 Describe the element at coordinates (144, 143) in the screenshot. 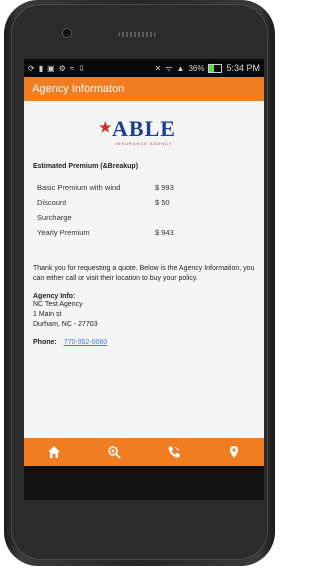

I see `logo-tagline: INSURANCE AGENCY` at that location.